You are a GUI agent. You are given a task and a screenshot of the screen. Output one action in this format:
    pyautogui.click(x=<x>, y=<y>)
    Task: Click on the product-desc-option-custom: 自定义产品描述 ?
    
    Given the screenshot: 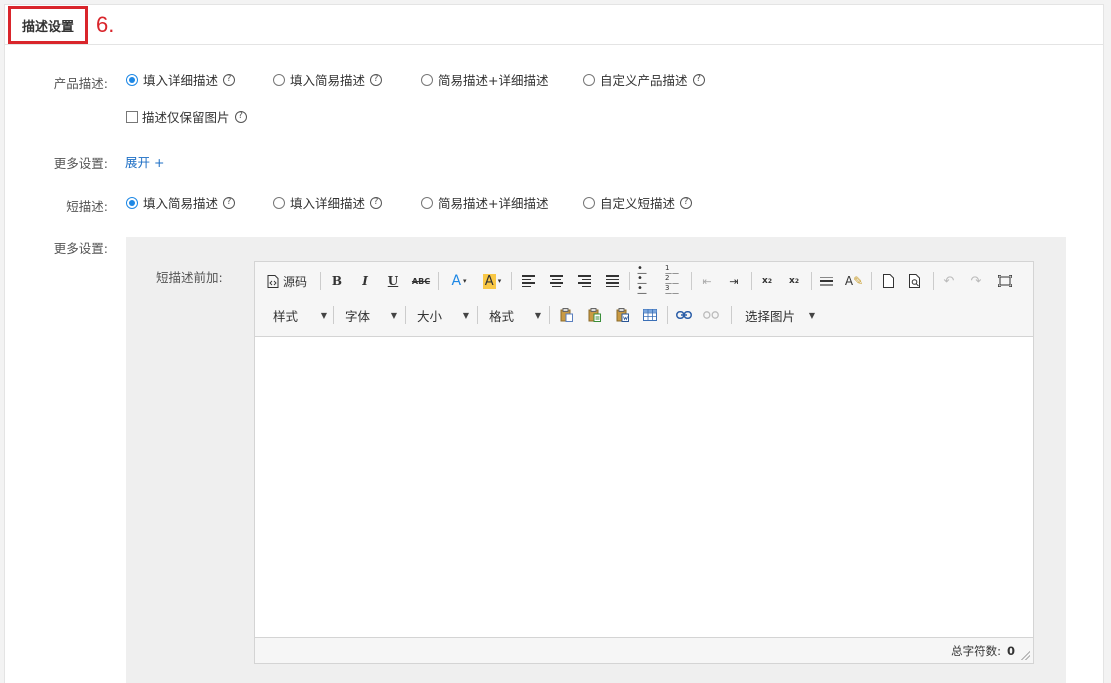 What is the action you would take?
    pyautogui.click(x=644, y=79)
    